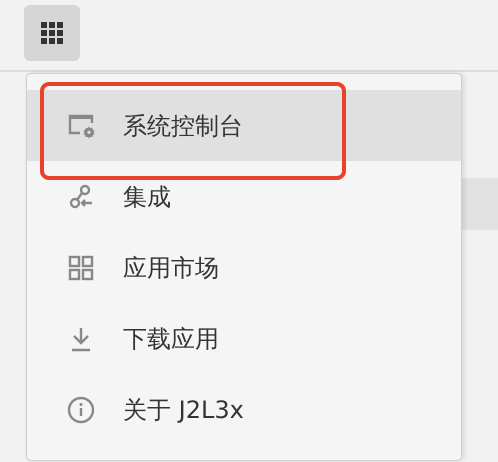 Image resolution: width=498 pixels, height=462 pixels. What do you see at coordinates (244, 338) in the screenshot?
I see `menu-item: 下载应用` at bounding box center [244, 338].